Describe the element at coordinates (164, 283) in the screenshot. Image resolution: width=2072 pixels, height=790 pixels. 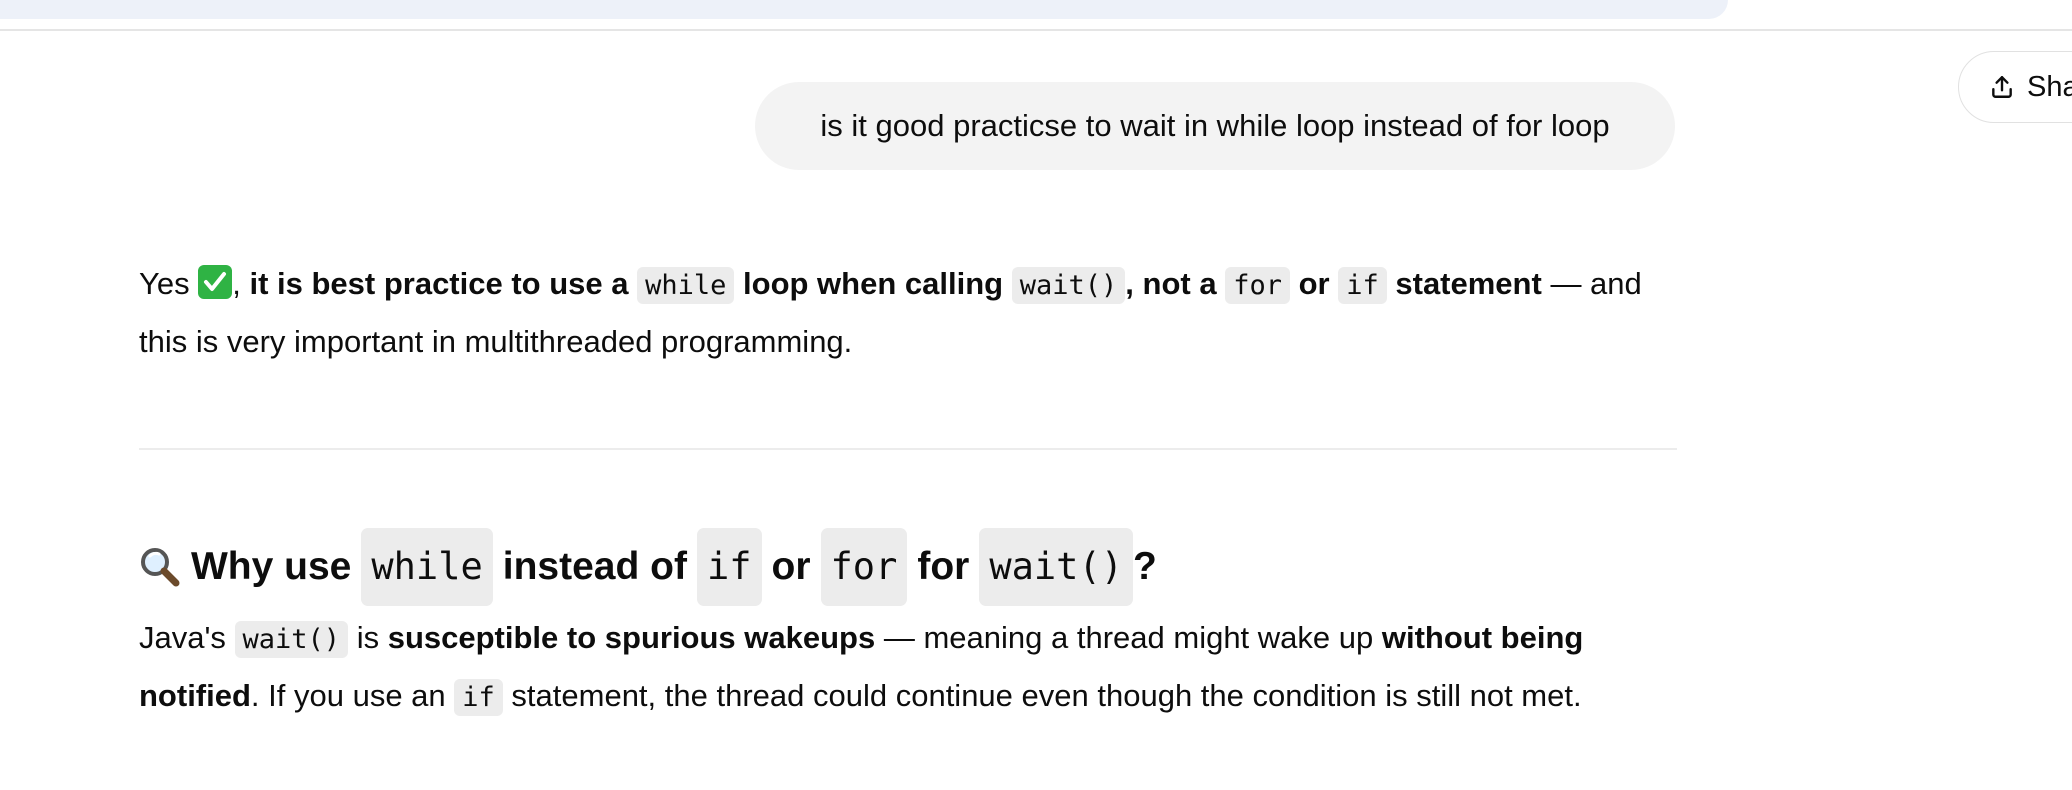
I see `yes-text: Yes` at that location.